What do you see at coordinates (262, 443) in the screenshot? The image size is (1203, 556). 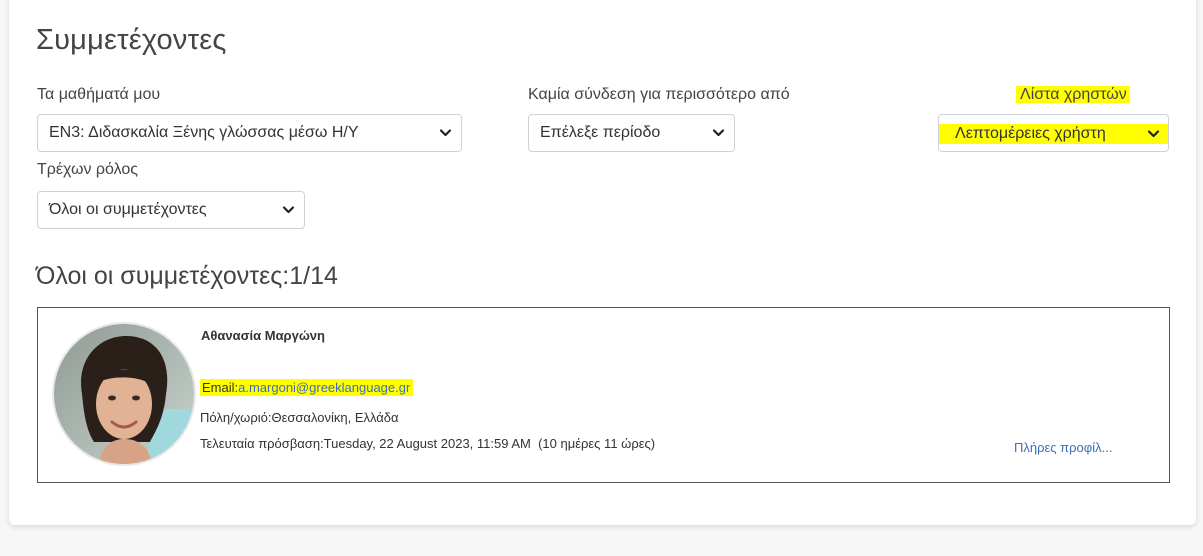 I see `user-last-access-label: Τελευταία πρόσβαση:` at bounding box center [262, 443].